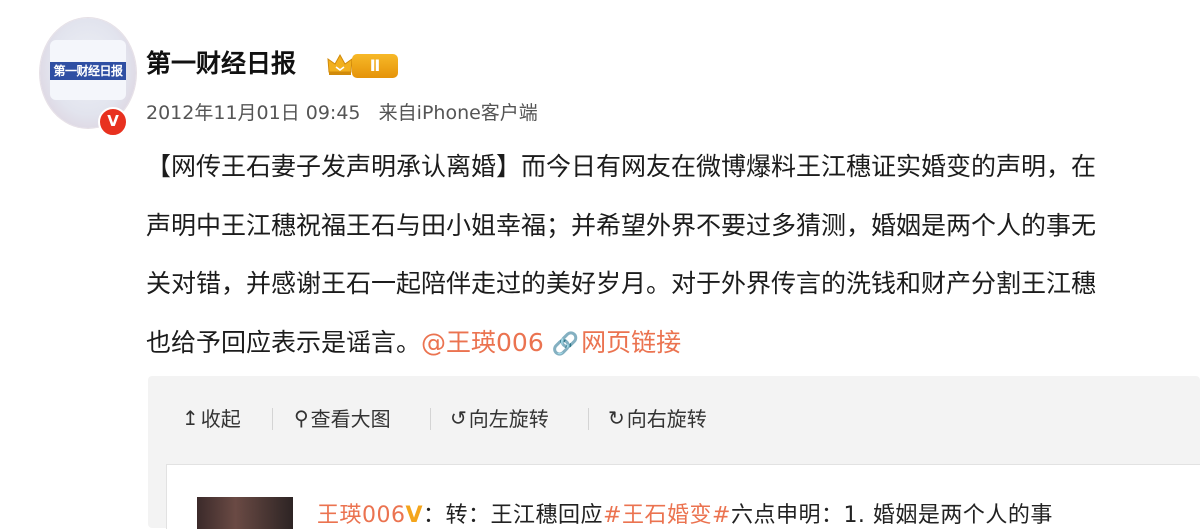  I want to click on rotate-right-button: ↻ 向右旋转, so click(657, 417).